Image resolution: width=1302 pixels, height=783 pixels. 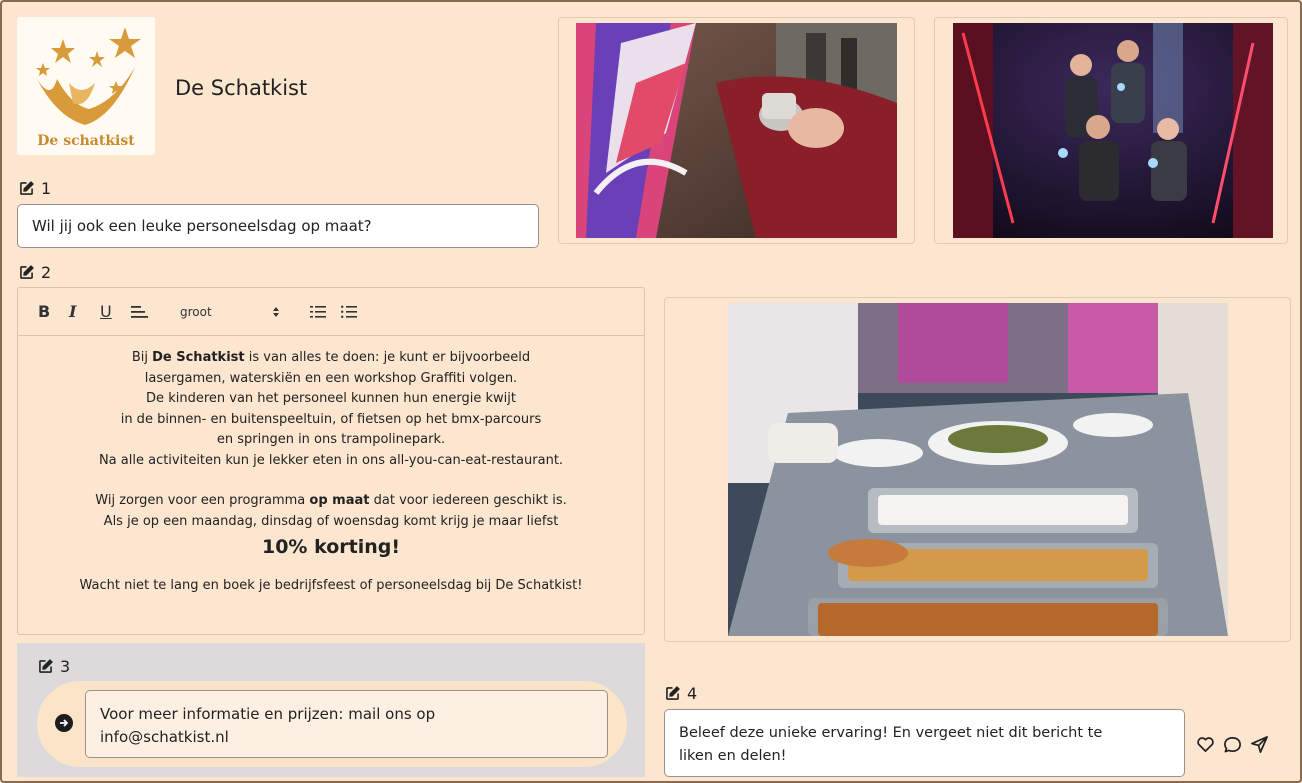 I want to click on font-size-select: groot, so click(x=230, y=312).